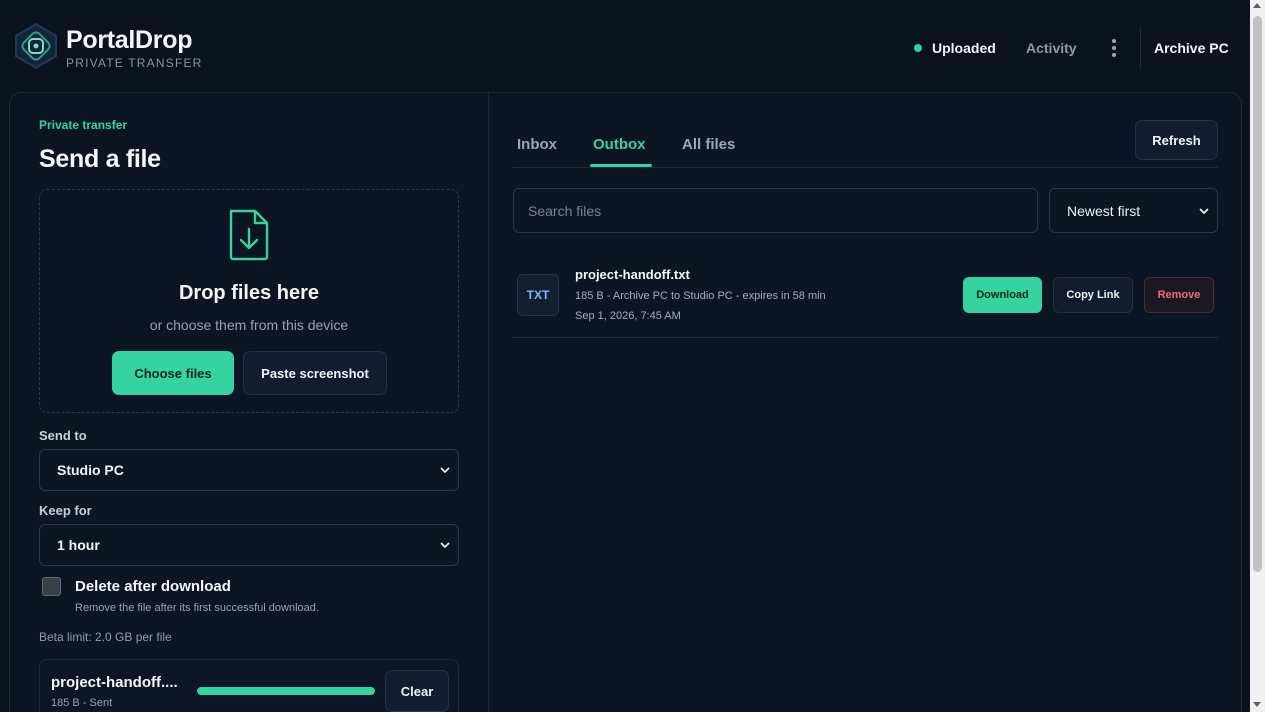 Image resolution: width=1265 pixels, height=712 pixels. I want to click on file-name: project-handoff.txt, so click(632, 274).